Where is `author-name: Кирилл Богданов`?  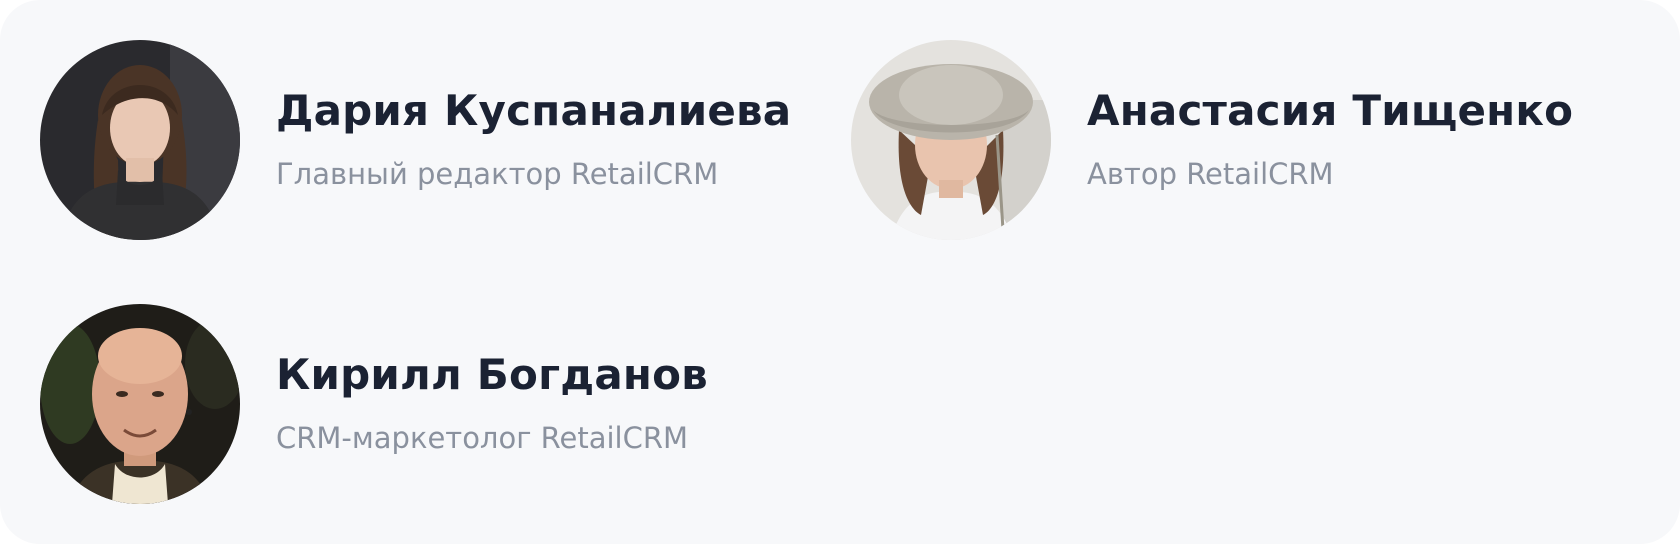 author-name: Кирилл Богданов is located at coordinates (492, 374).